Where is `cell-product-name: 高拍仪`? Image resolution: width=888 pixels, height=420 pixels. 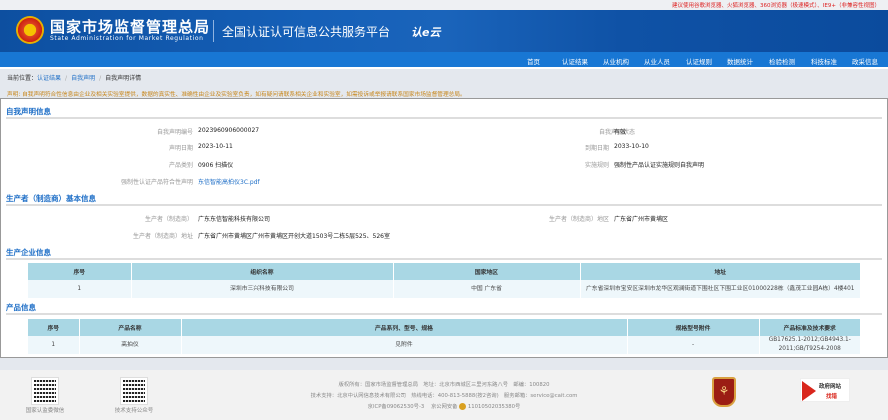
cell-product-name: 高拍仪 is located at coordinates (130, 345).